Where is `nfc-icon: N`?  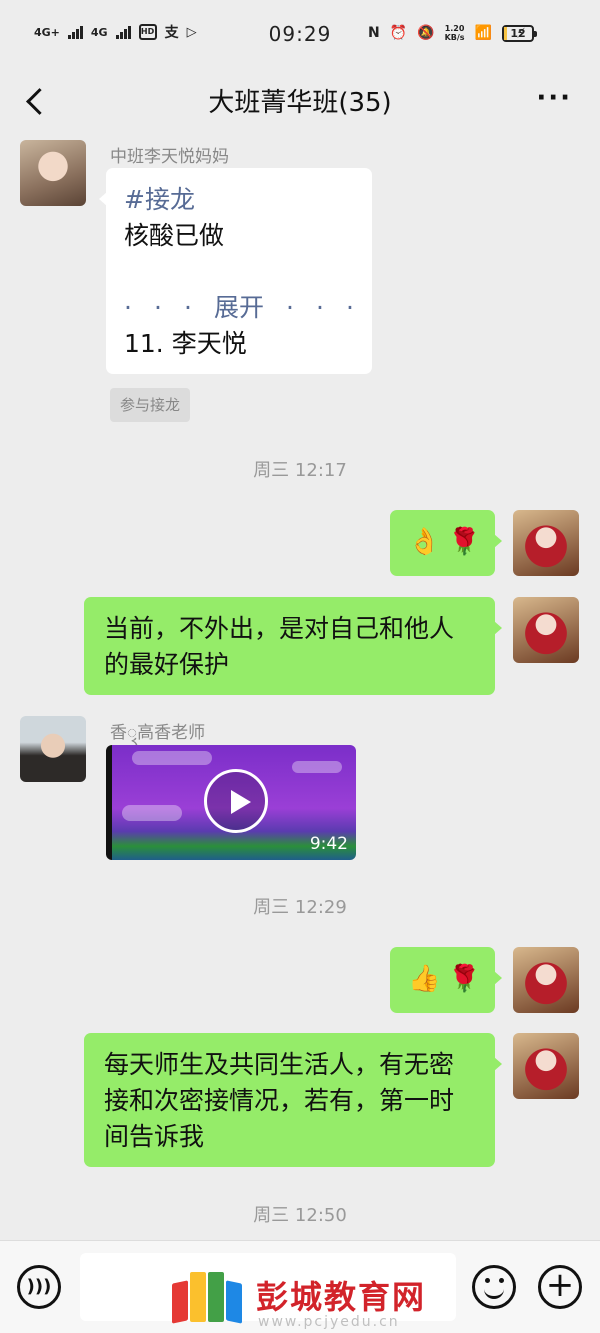
nfc-icon: N is located at coordinates (373, 33).